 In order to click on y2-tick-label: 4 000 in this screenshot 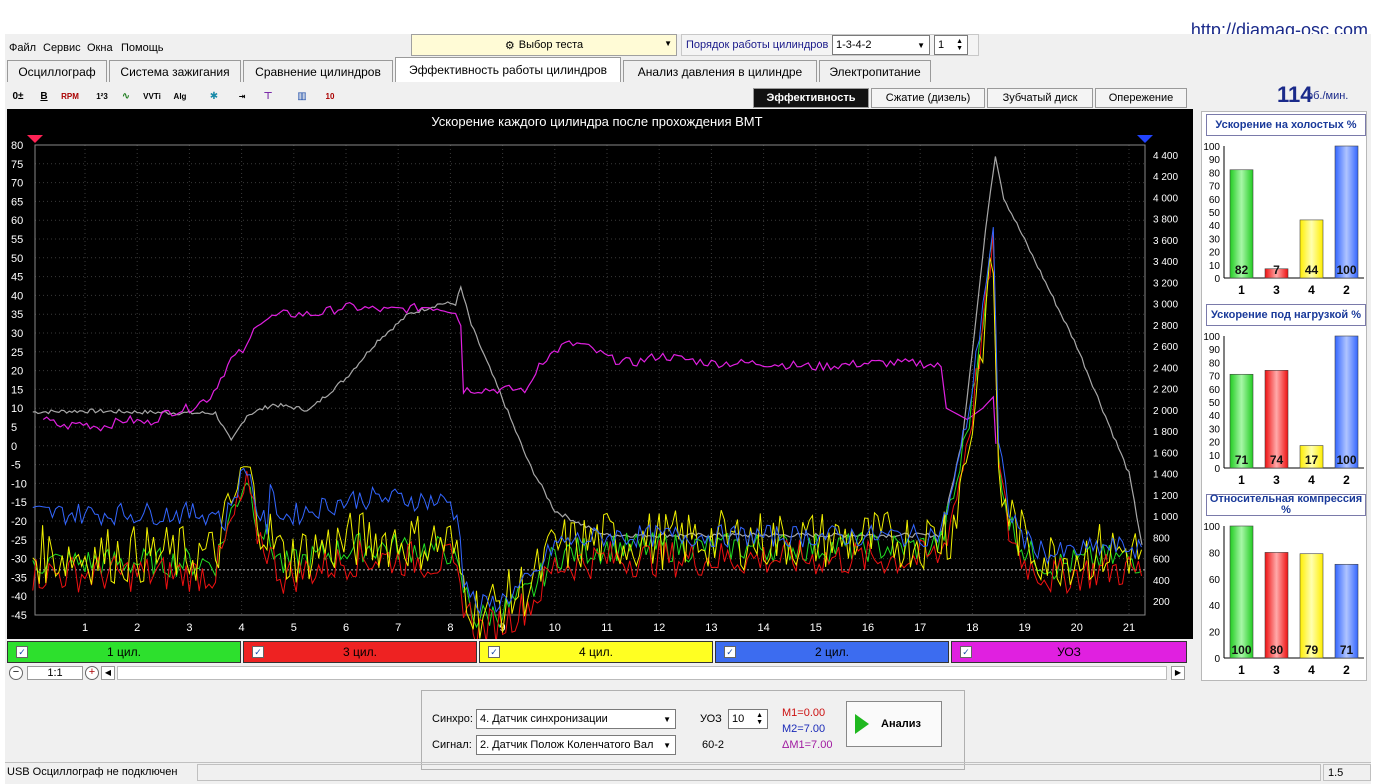, I will do `click(1165, 198)`.